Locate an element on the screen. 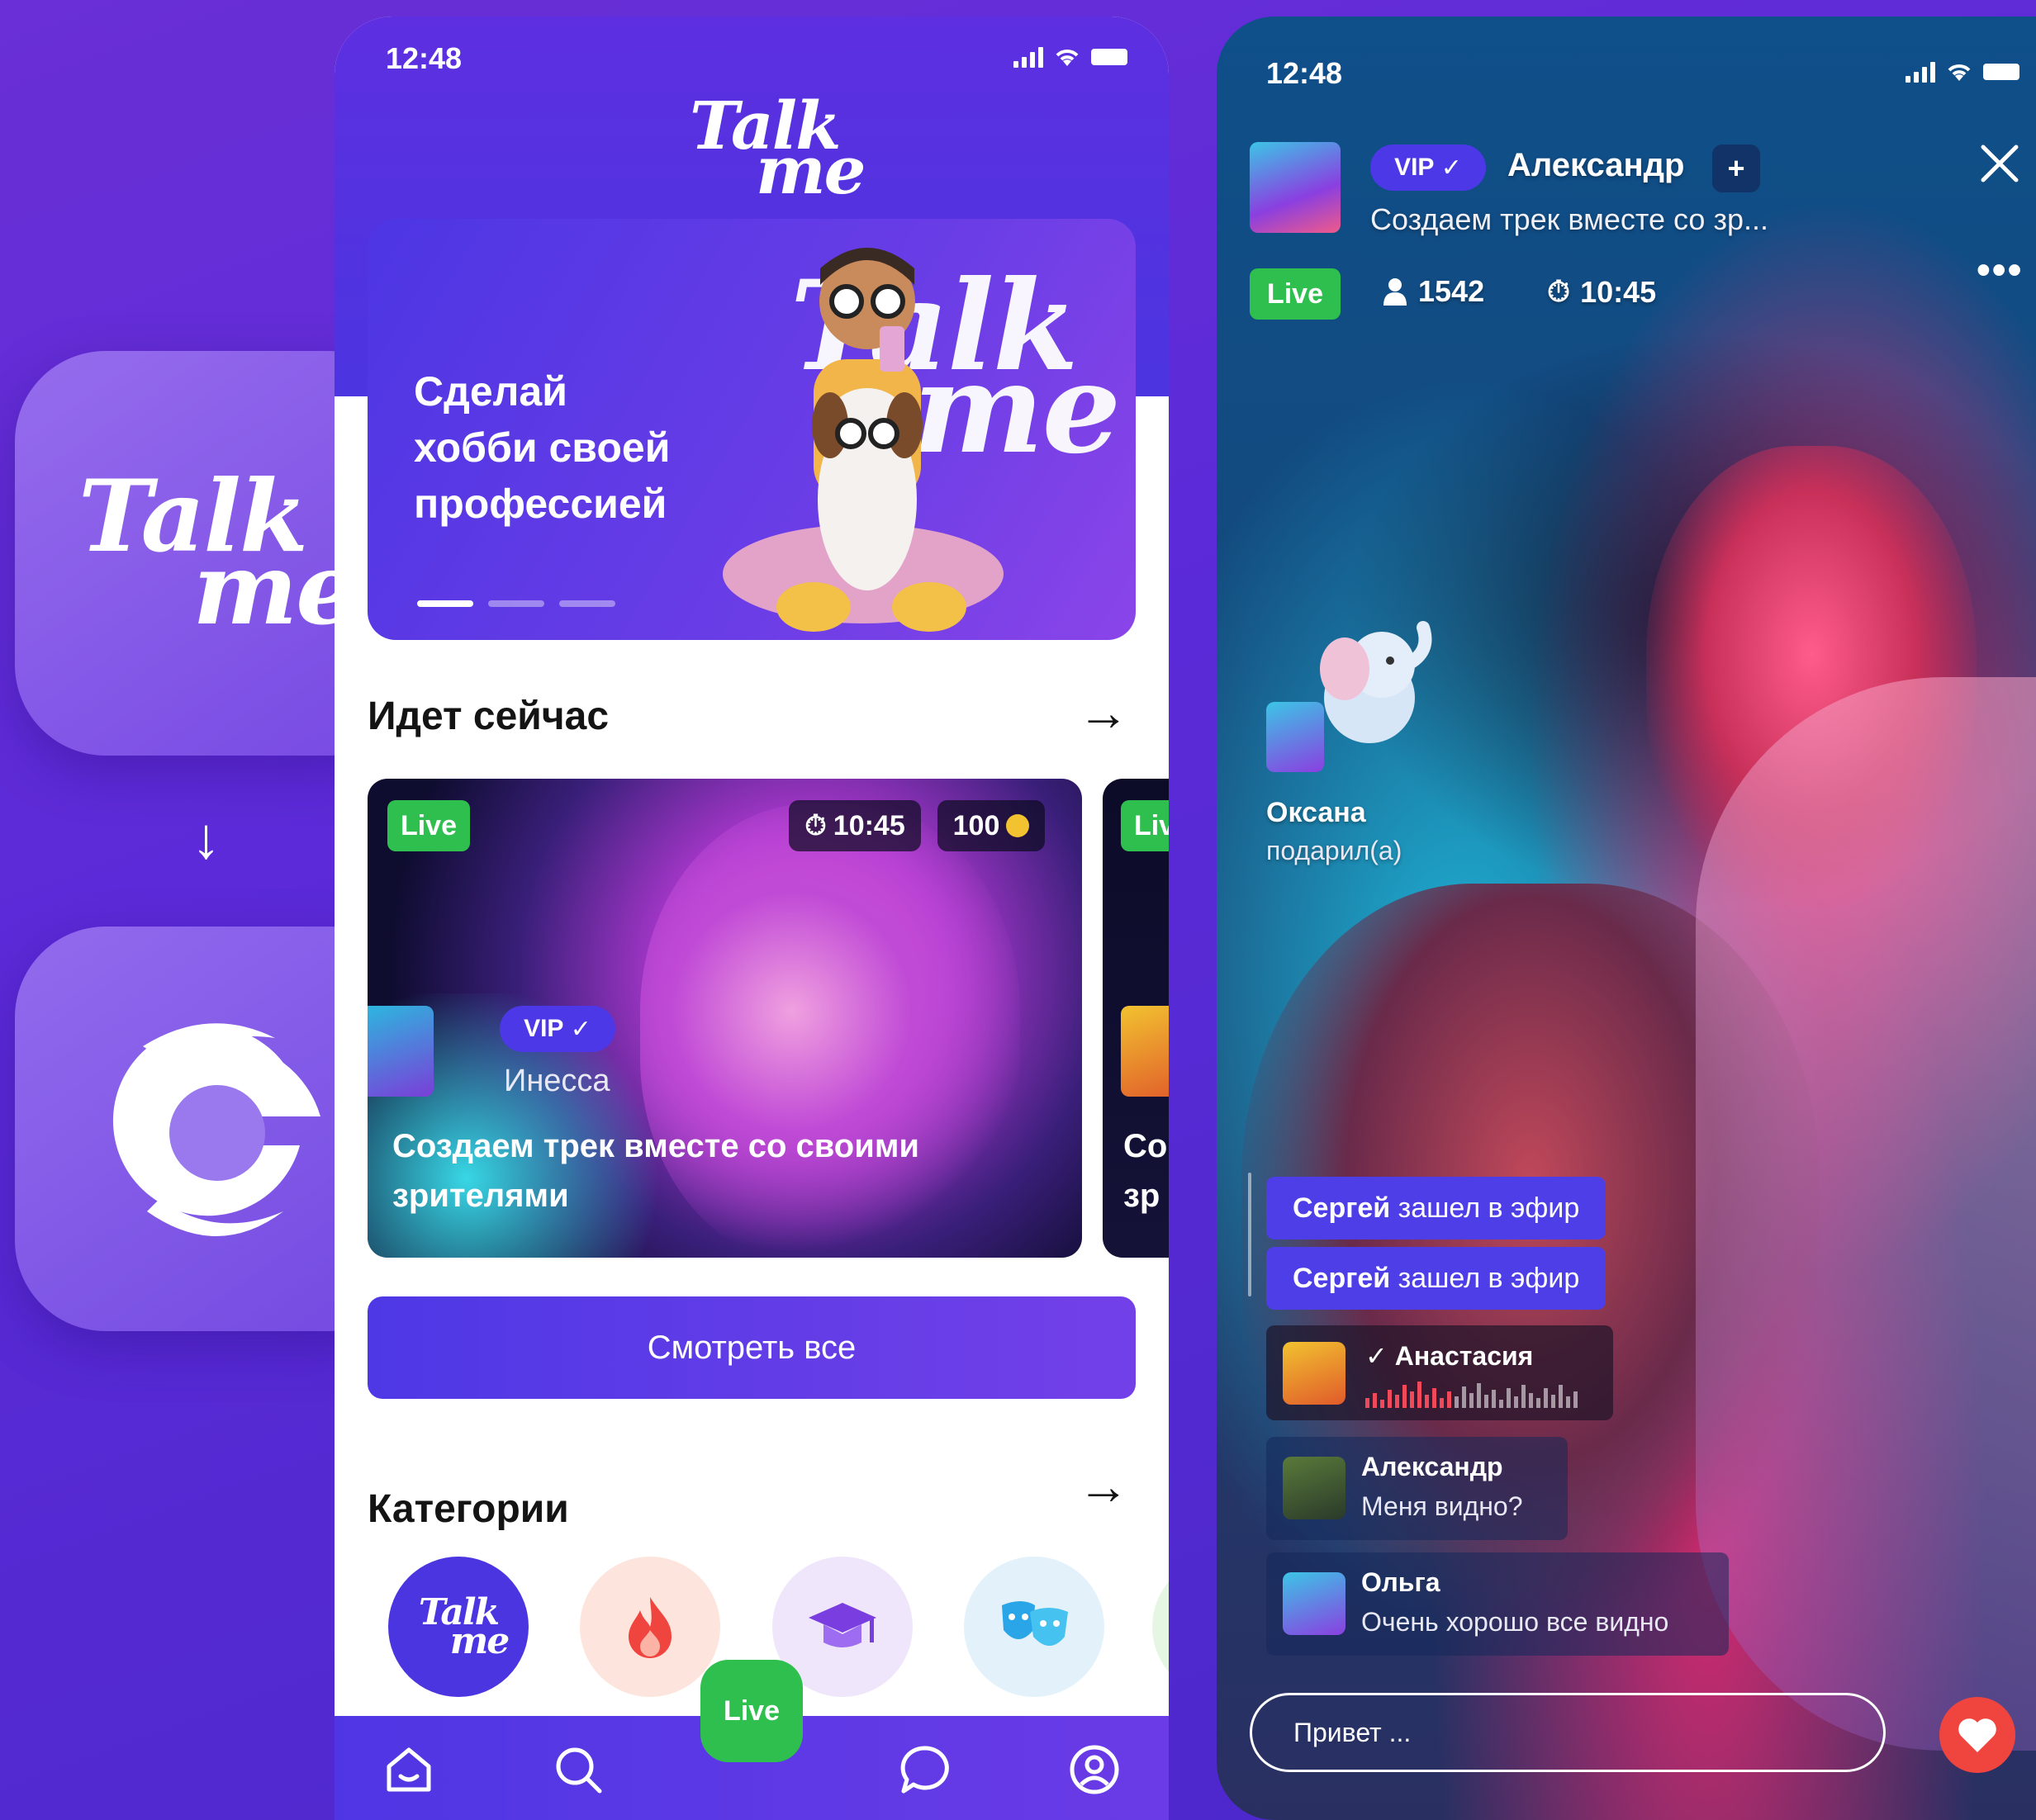 The width and height of the screenshot is (2036, 1820). stream-timer: ⏱ 10:45 is located at coordinates (855, 825).